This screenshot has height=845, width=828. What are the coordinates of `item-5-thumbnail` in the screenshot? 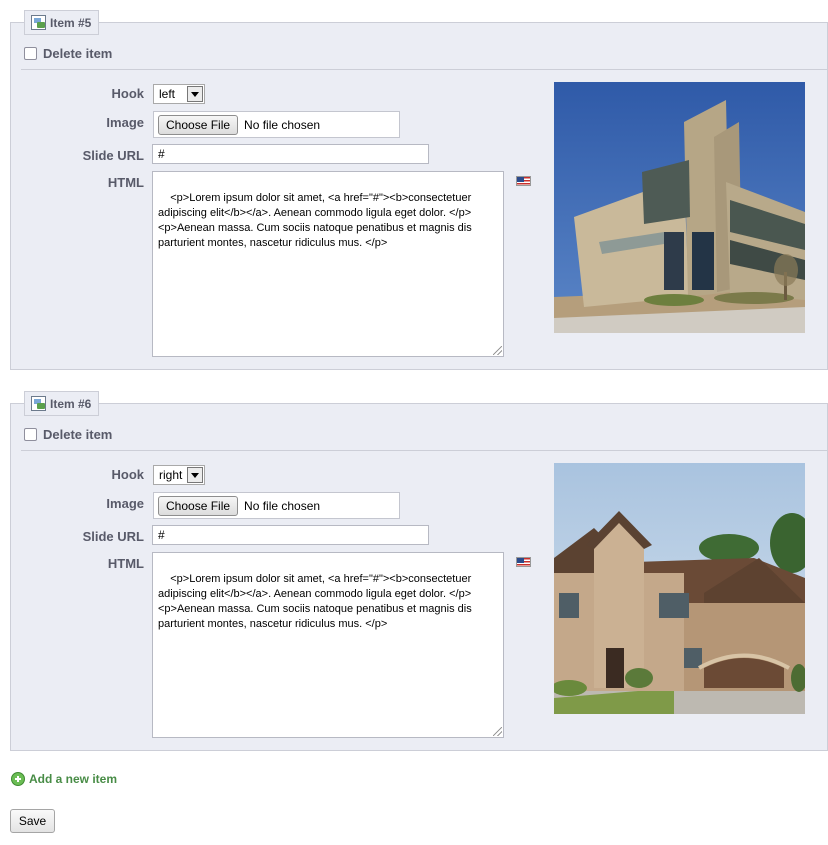 It's located at (679, 207).